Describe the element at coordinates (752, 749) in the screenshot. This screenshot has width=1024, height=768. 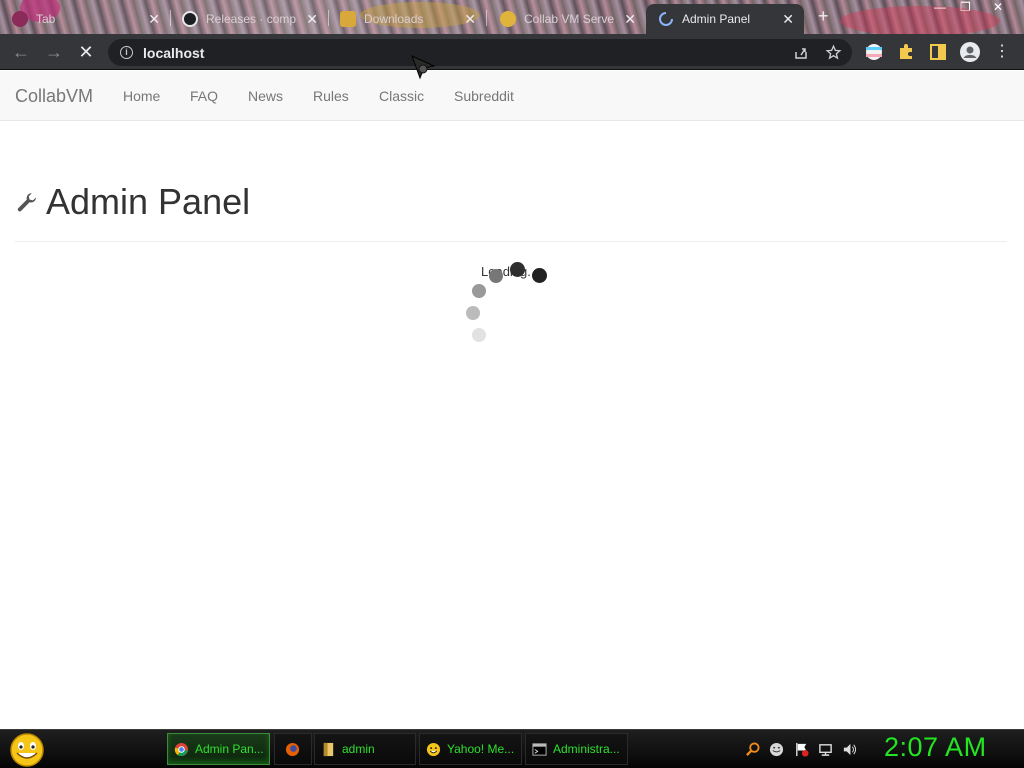
I see `search-icon` at that location.